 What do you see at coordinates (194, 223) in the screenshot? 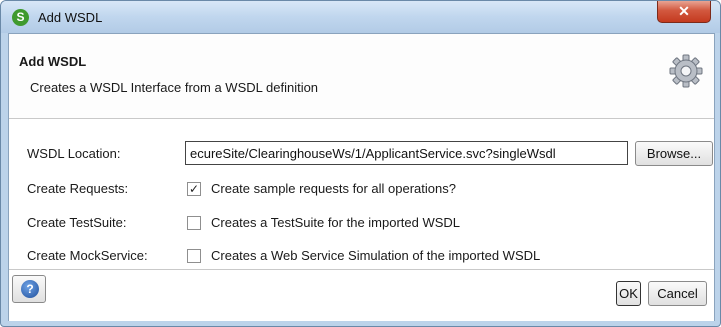
I see `create-testsuite-checkbox` at bounding box center [194, 223].